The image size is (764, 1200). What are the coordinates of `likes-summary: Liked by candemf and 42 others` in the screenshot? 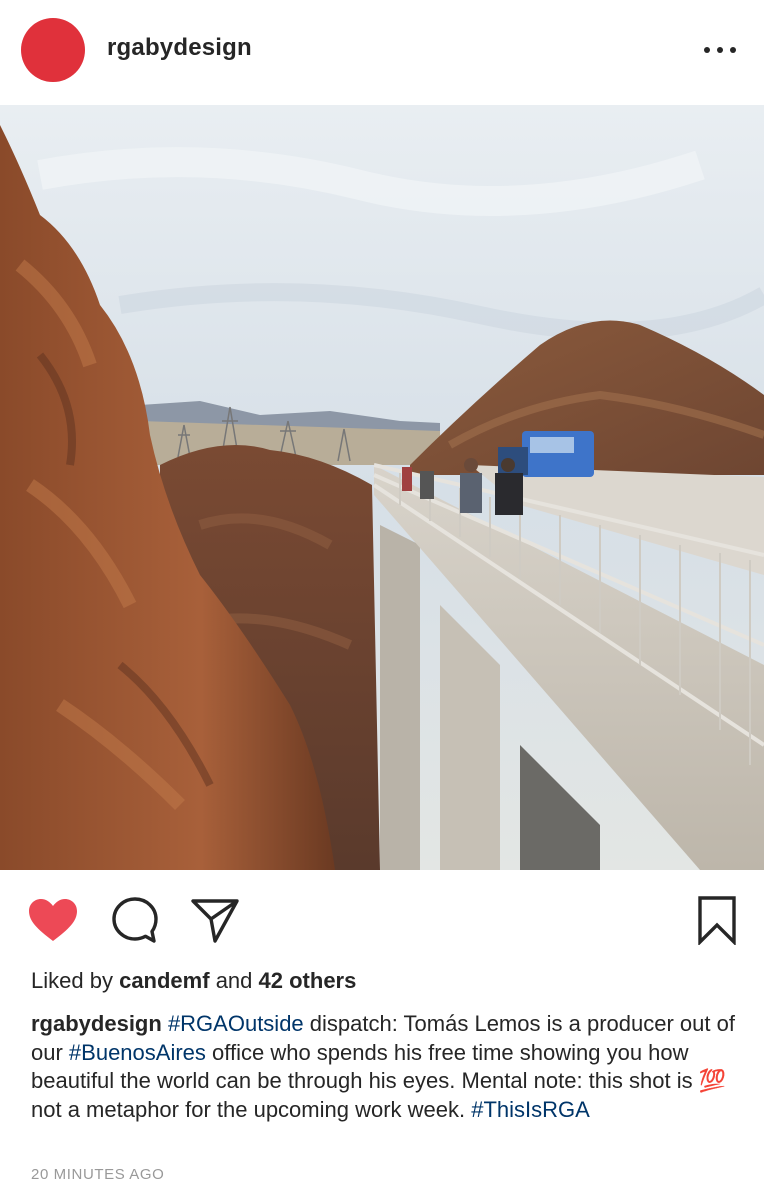 It's located at (193, 981).